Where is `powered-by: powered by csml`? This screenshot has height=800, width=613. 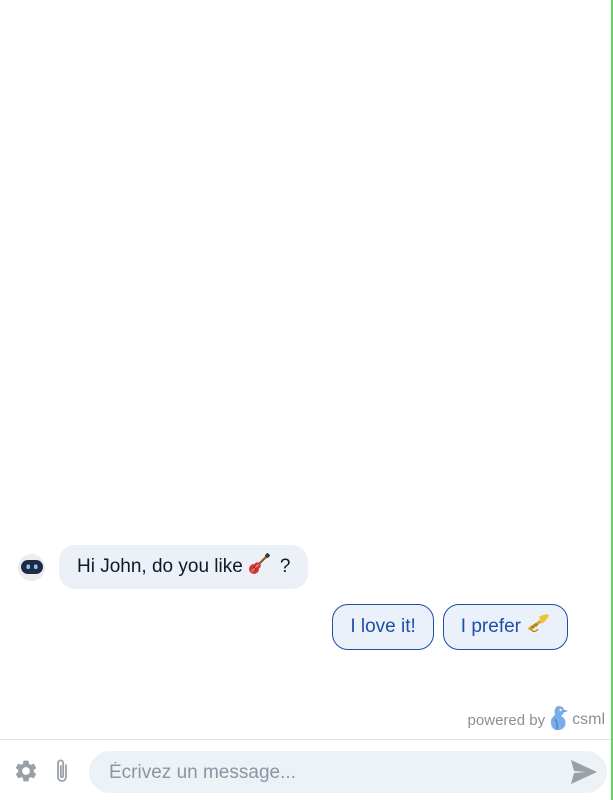
powered-by: powered by csml is located at coordinates (536, 720).